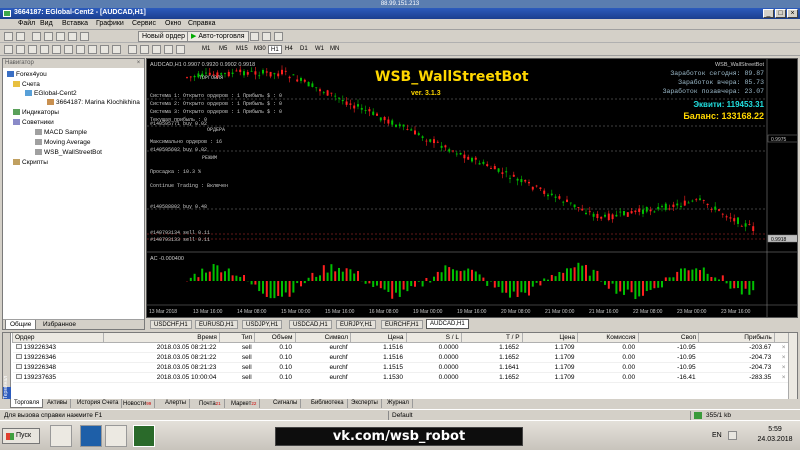 The width and height of the screenshot is (800, 450). I want to click on text-tool-icon, so click(92, 49).